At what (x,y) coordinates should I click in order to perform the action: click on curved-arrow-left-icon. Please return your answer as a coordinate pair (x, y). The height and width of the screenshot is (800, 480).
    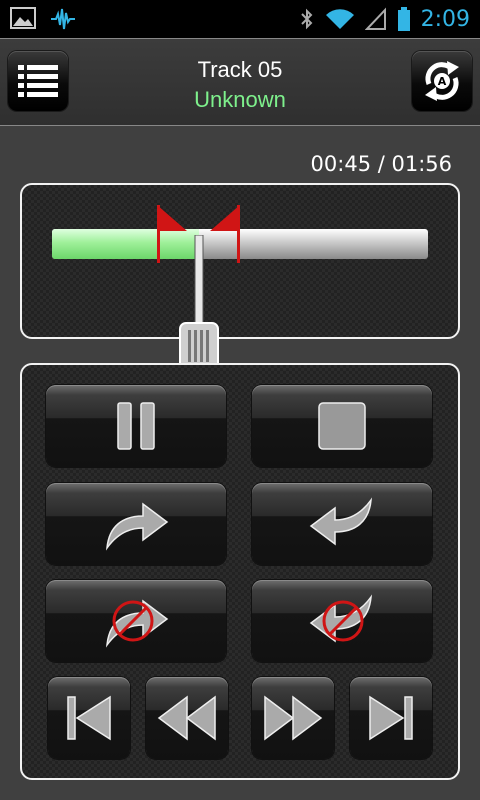
    Looking at the image, I should click on (340, 521).